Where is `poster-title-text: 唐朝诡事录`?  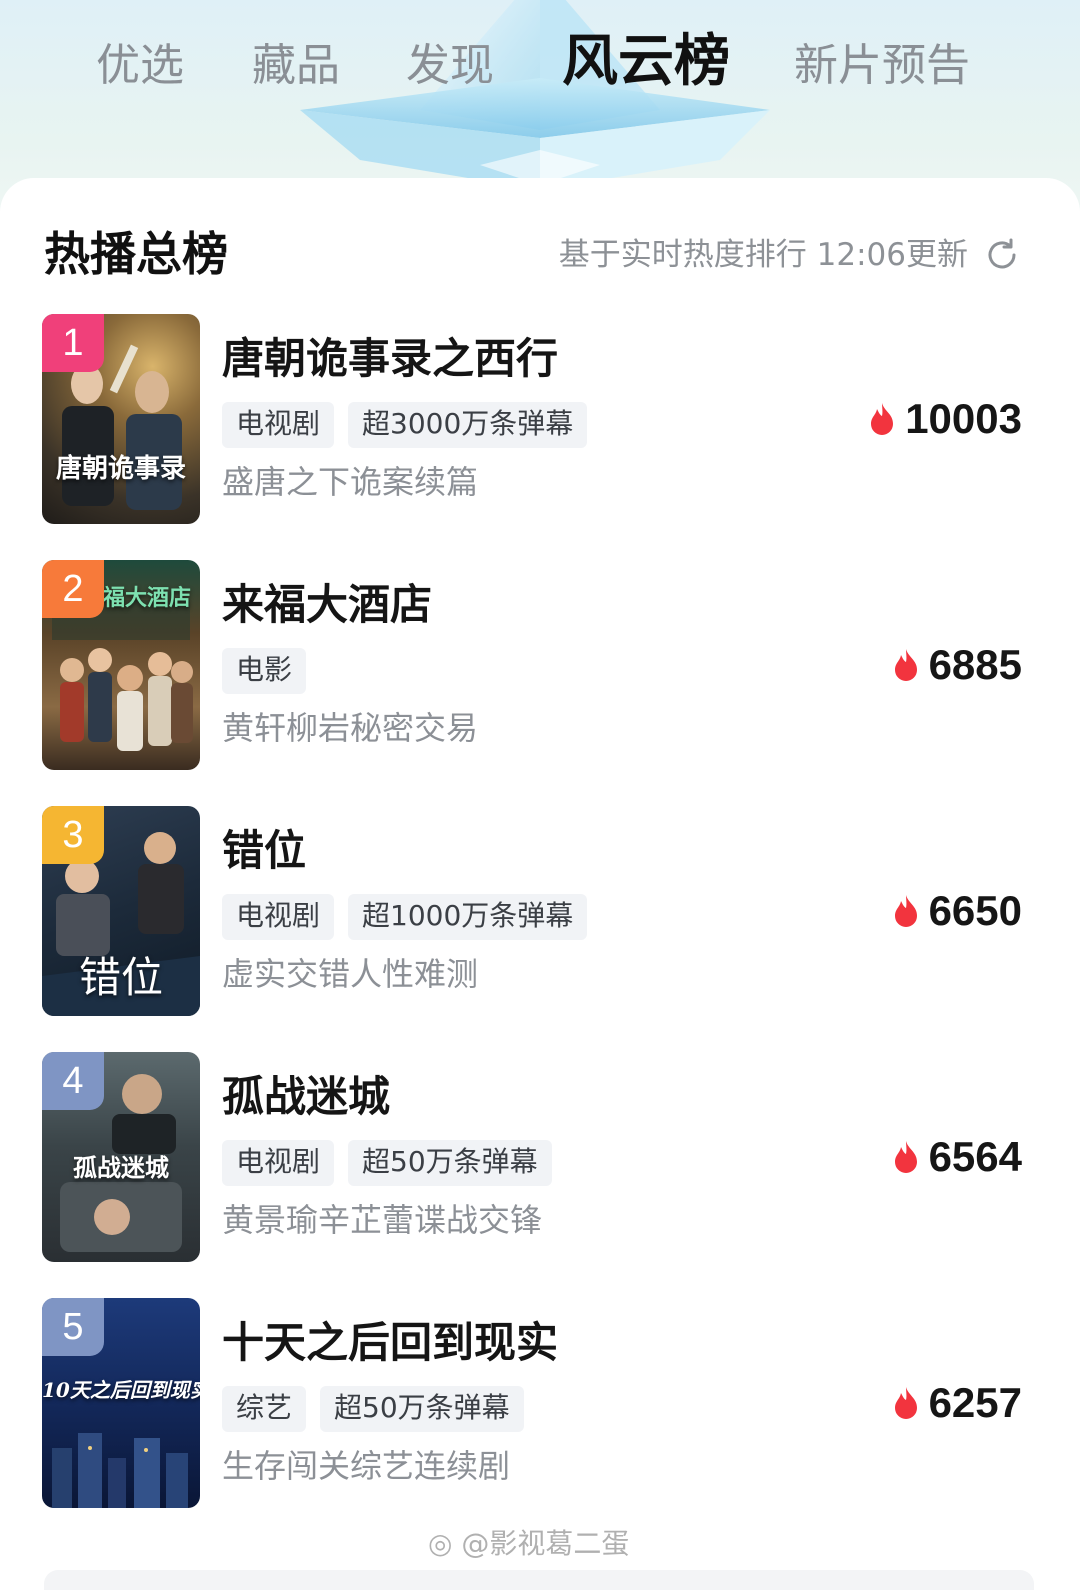 poster-title-text: 唐朝诡事录 is located at coordinates (120, 469).